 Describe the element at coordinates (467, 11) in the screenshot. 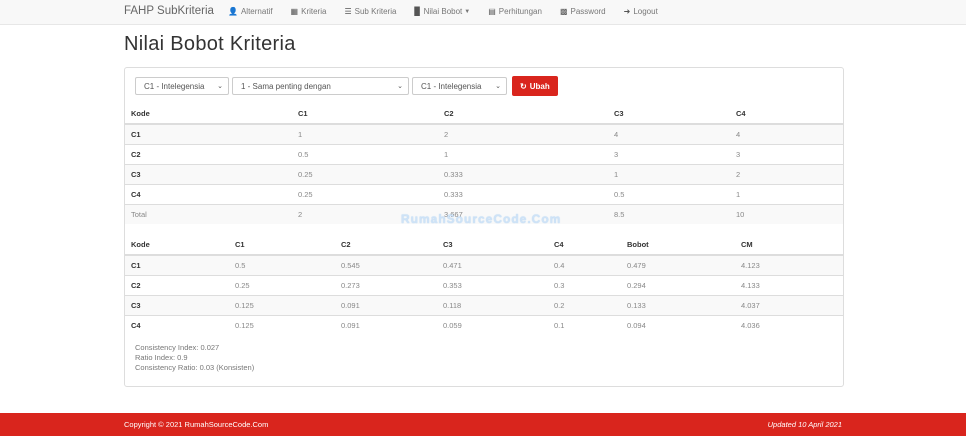

I see `caret-down-icon: ▼` at that location.